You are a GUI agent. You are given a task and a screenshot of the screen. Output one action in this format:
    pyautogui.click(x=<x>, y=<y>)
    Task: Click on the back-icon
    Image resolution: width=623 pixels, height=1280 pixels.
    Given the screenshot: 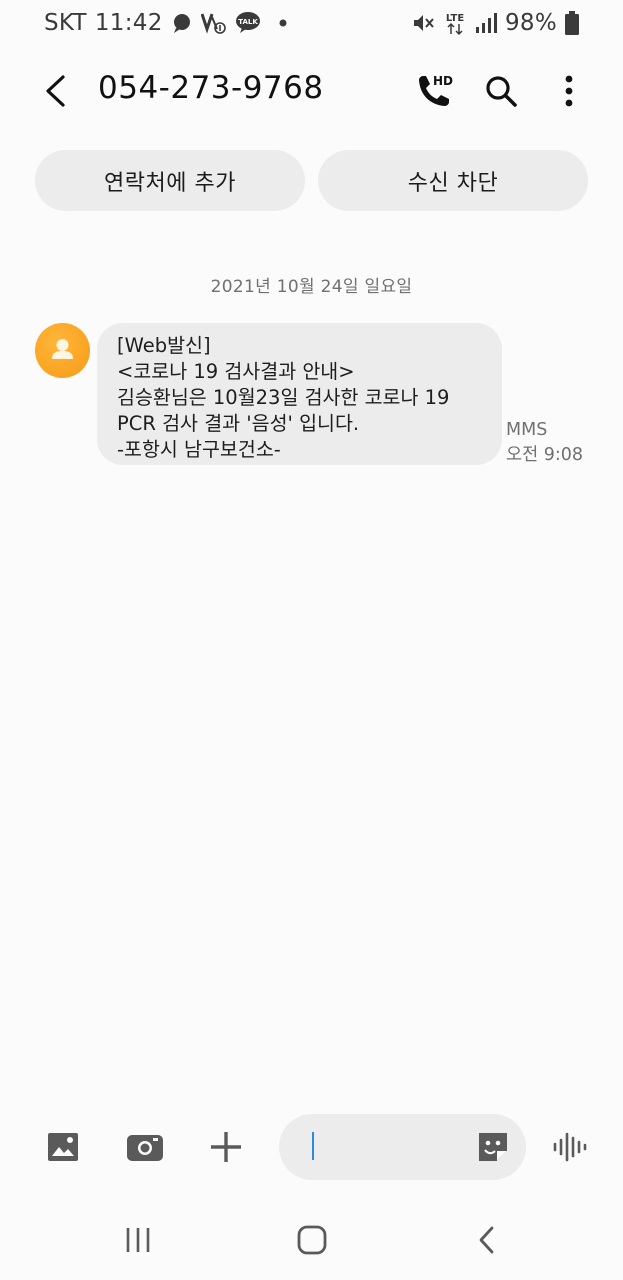 What is the action you would take?
    pyautogui.click(x=486, y=1240)
    